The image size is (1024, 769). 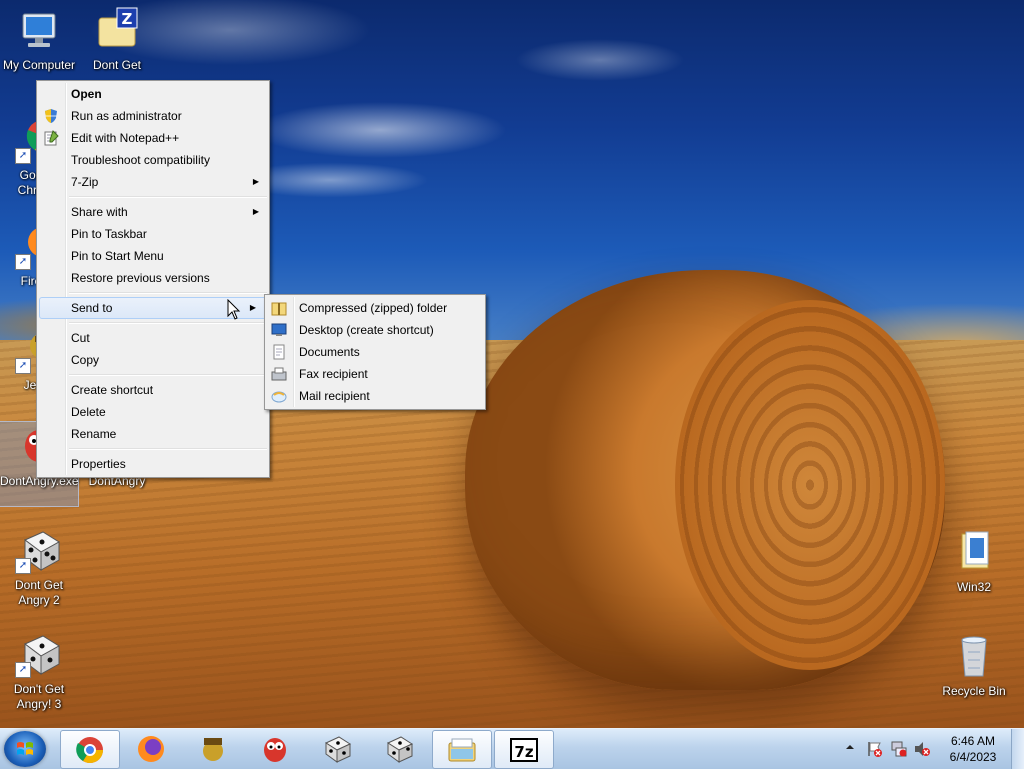 What do you see at coordinates (112, 390) in the screenshot?
I see `menu-item-label: Create shortcut` at bounding box center [112, 390].